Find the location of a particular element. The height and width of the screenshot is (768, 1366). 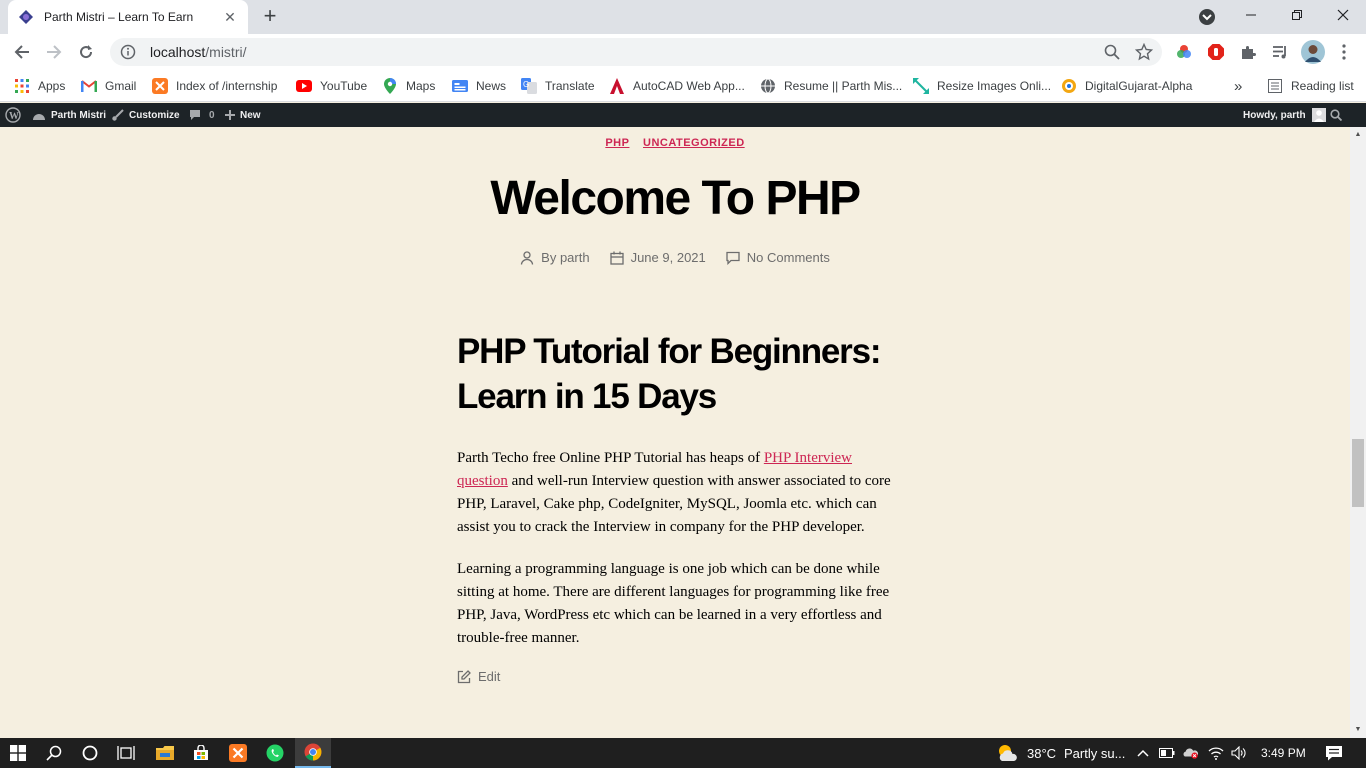

weather-temperature: 38°C is located at coordinates (1041, 753).